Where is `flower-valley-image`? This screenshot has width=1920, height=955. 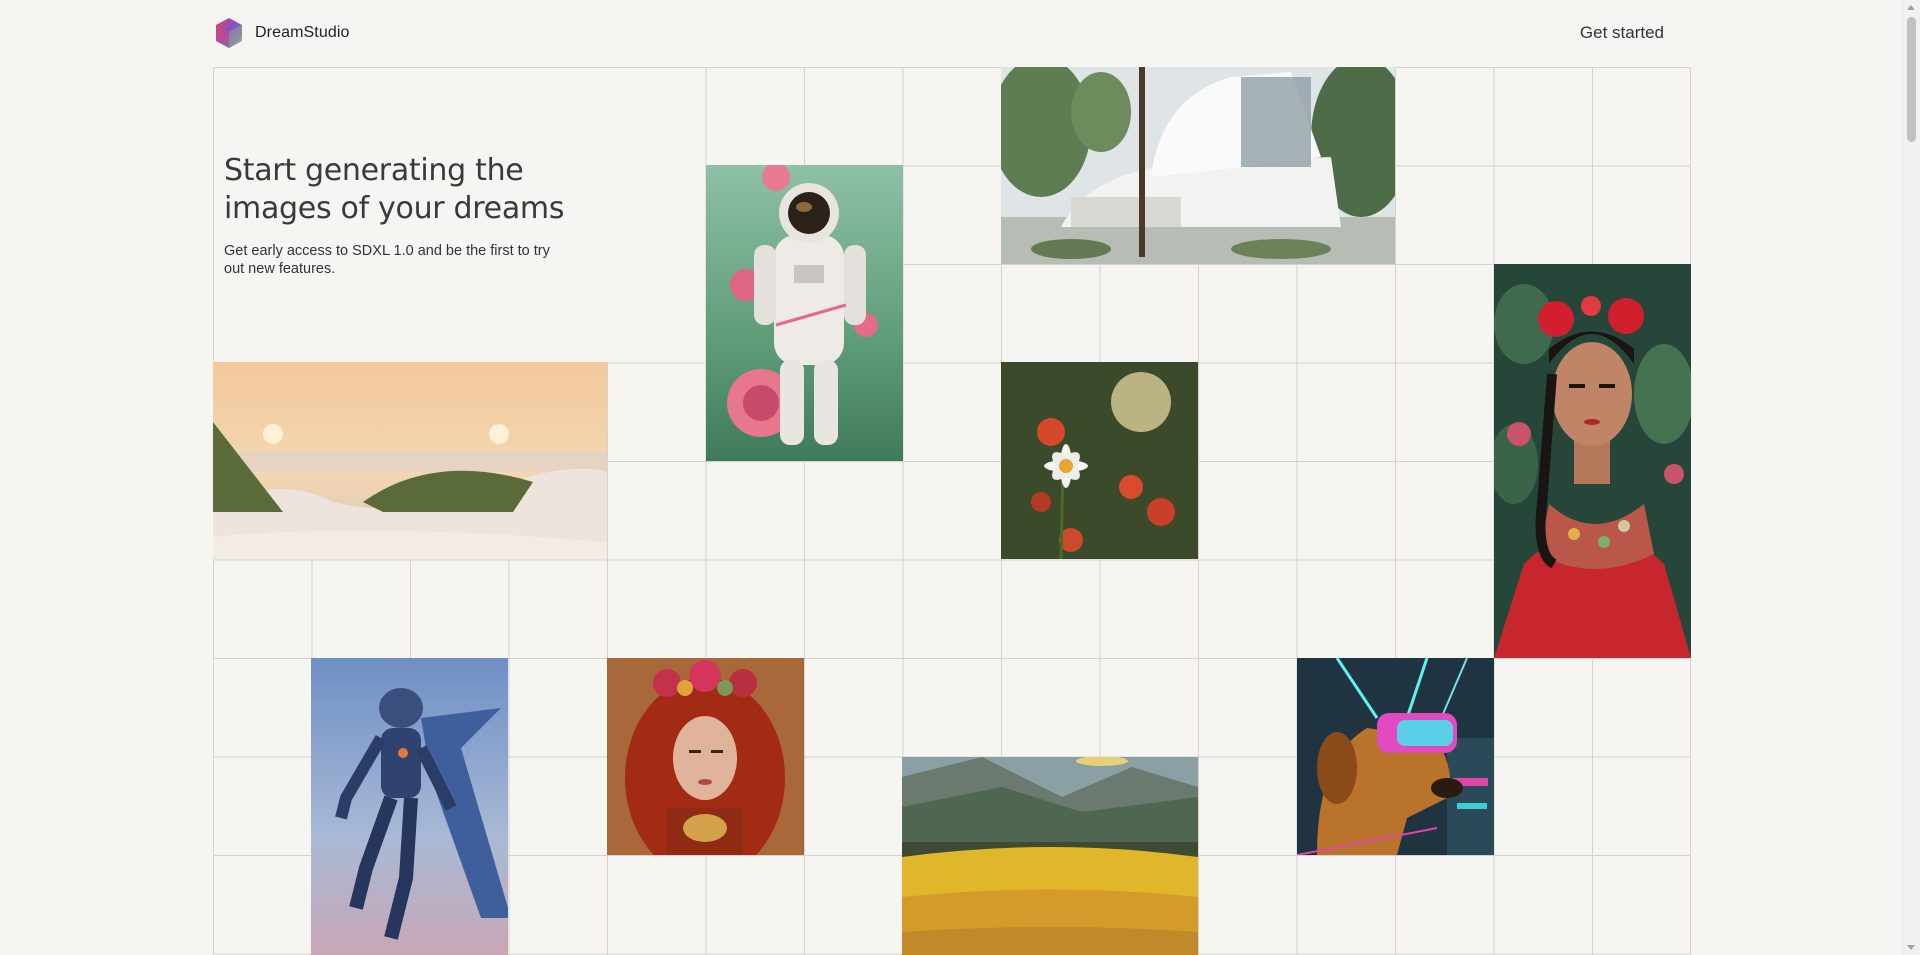 flower-valley-image is located at coordinates (1050, 856).